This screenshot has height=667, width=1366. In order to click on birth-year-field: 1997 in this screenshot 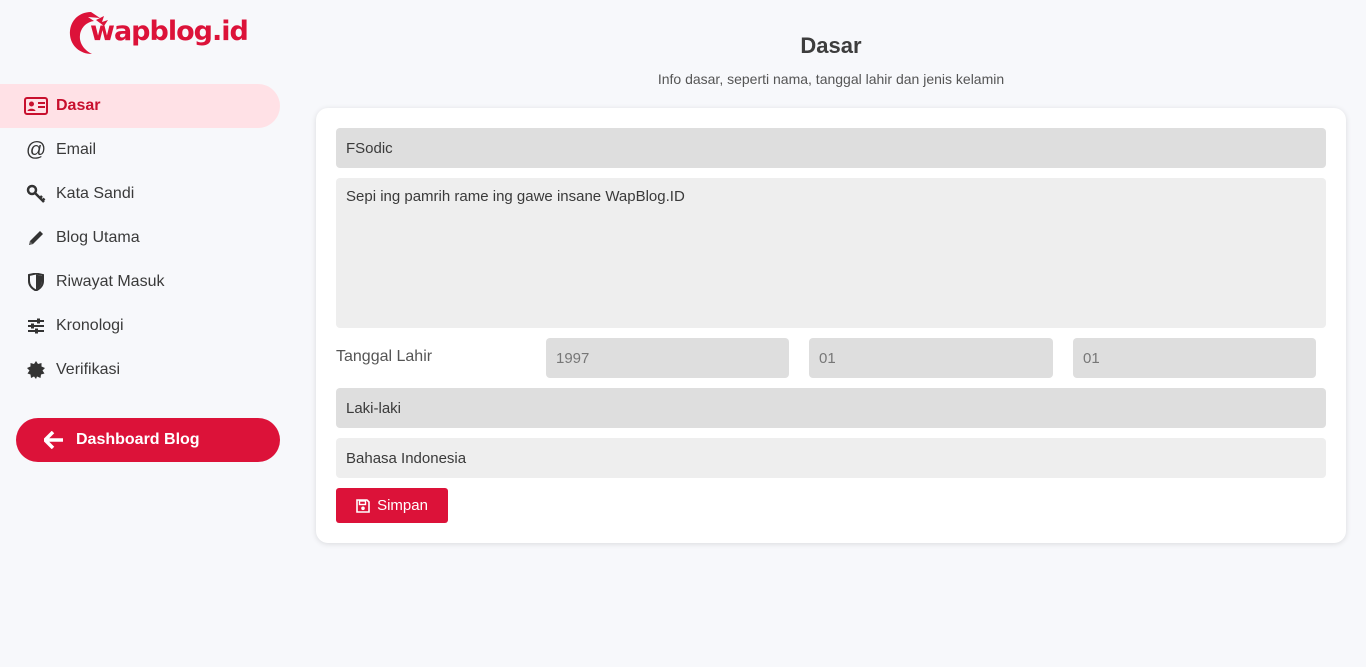, I will do `click(667, 358)`.